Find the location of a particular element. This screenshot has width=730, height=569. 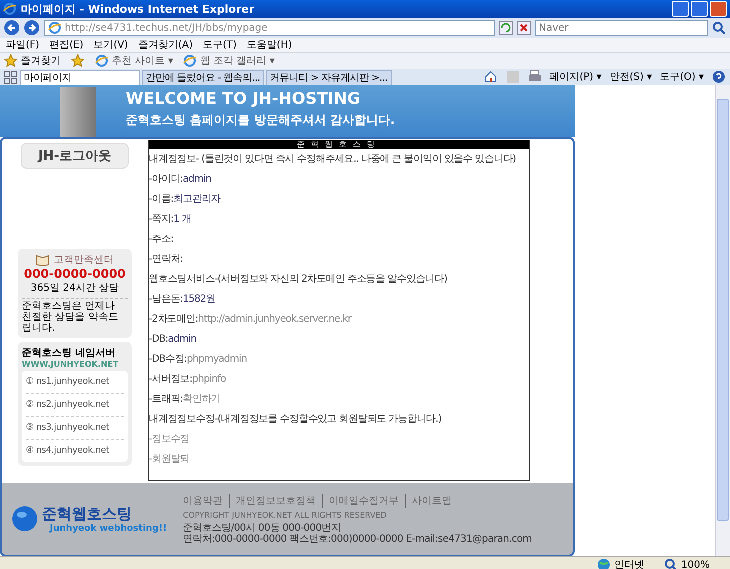

nameserver-item: ① ns1.junhyeok.net is located at coordinates (75, 382).